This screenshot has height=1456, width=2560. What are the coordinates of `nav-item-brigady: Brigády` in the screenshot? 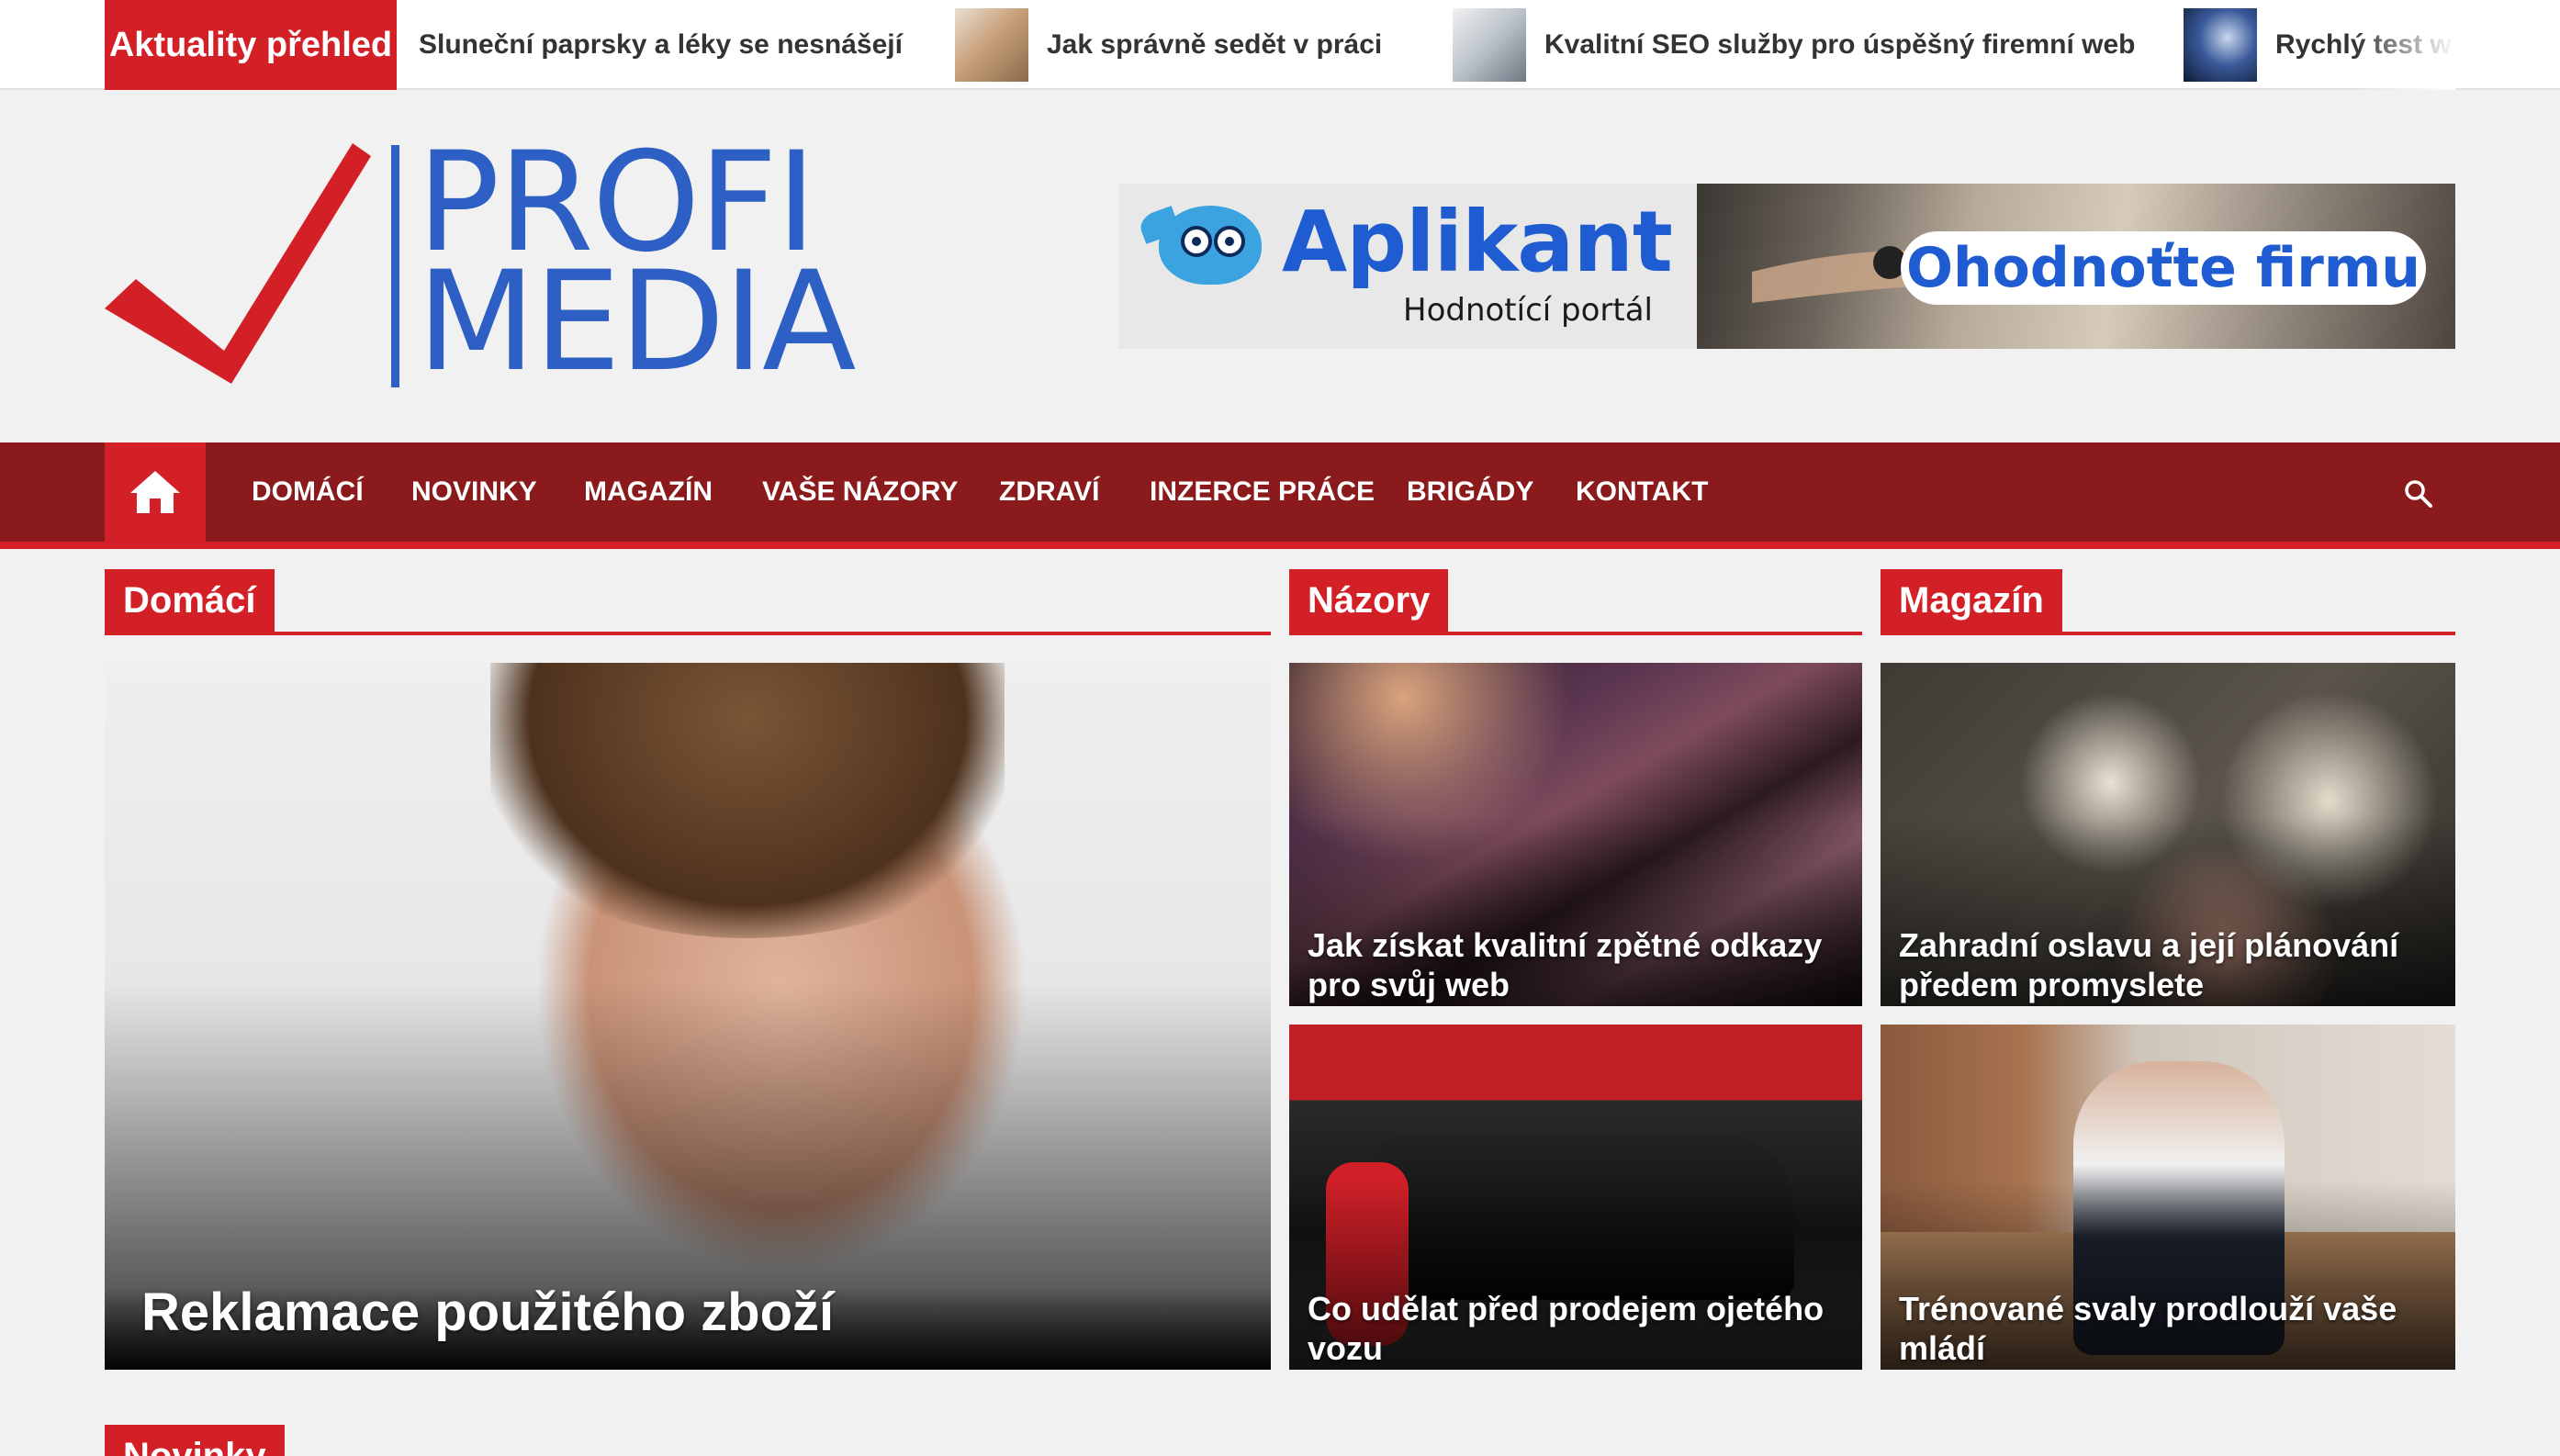 It's located at (1470, 492).